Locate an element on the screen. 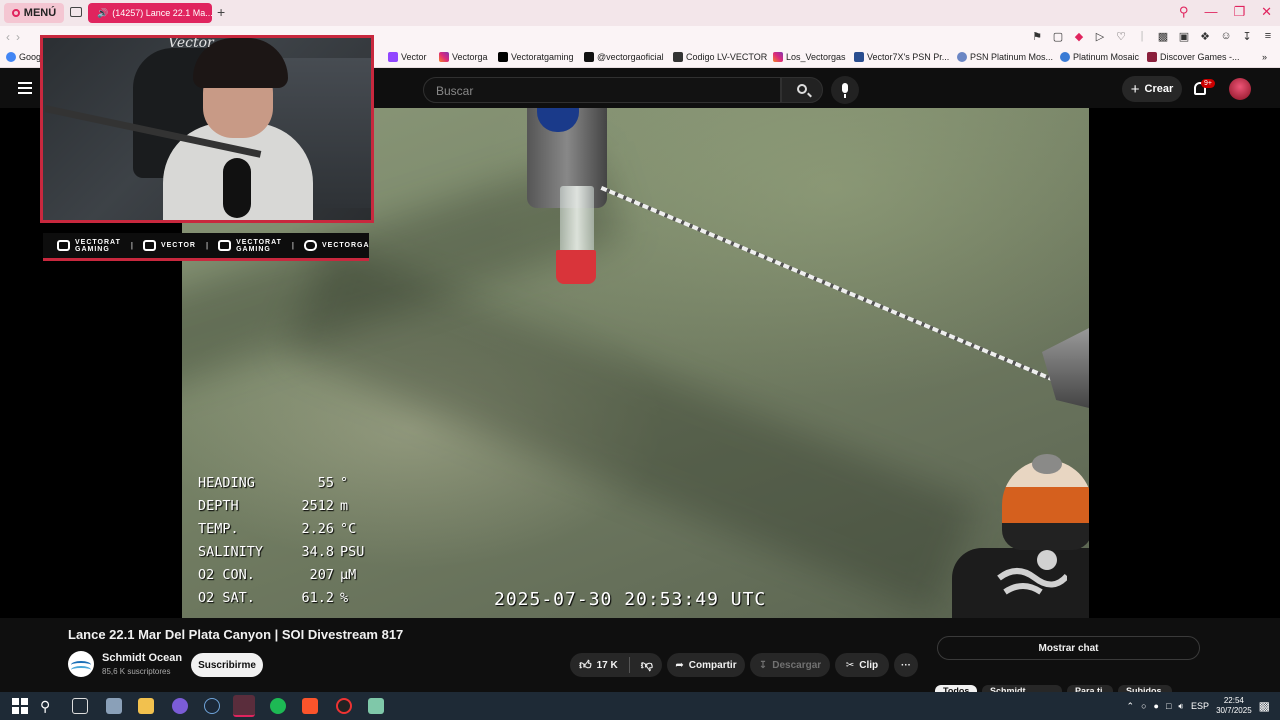 This screenshot has width=1280, height=720. instagram-icon is located at coordinates (444, 57).